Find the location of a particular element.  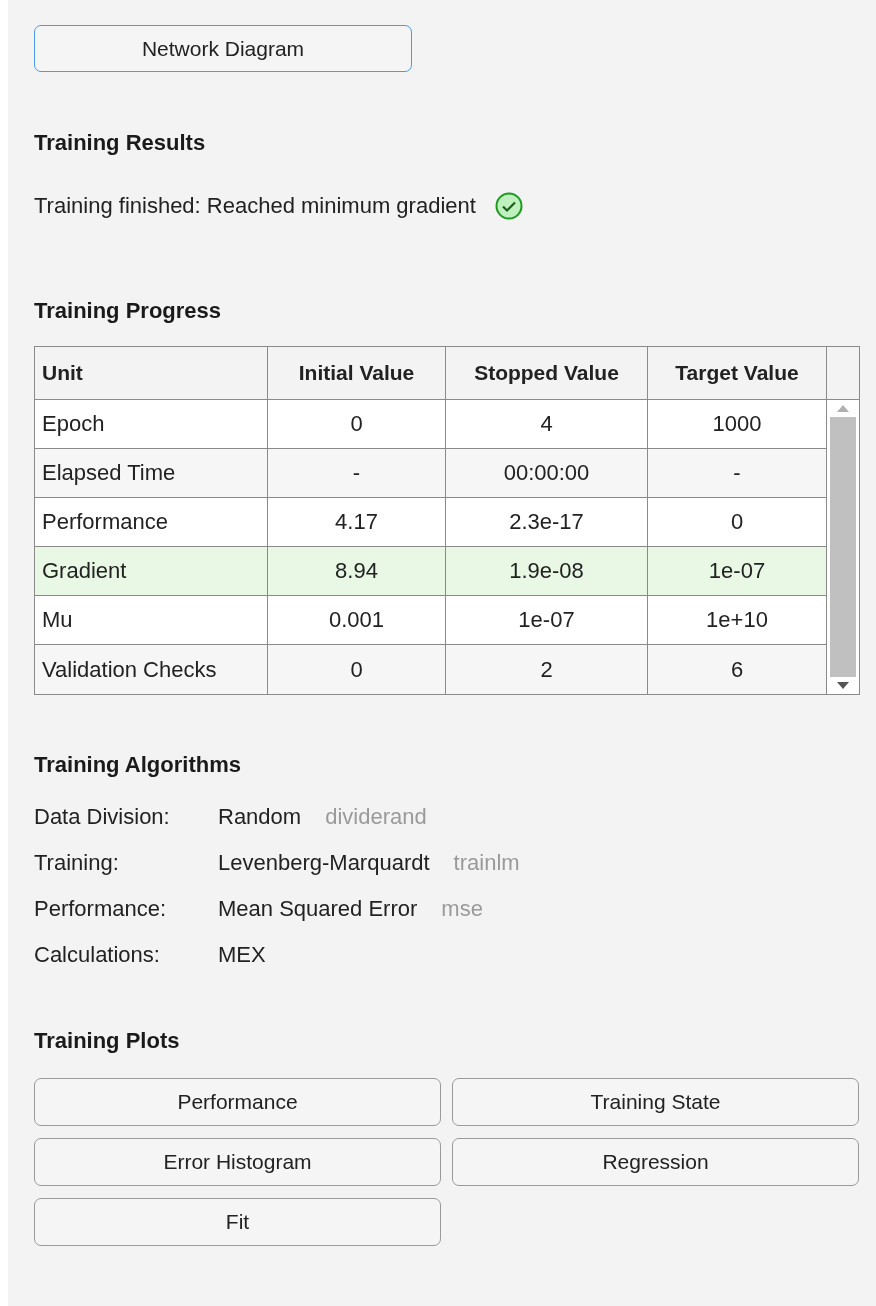

algorithm-label: Calculations: is located at coordinates (97, 955).